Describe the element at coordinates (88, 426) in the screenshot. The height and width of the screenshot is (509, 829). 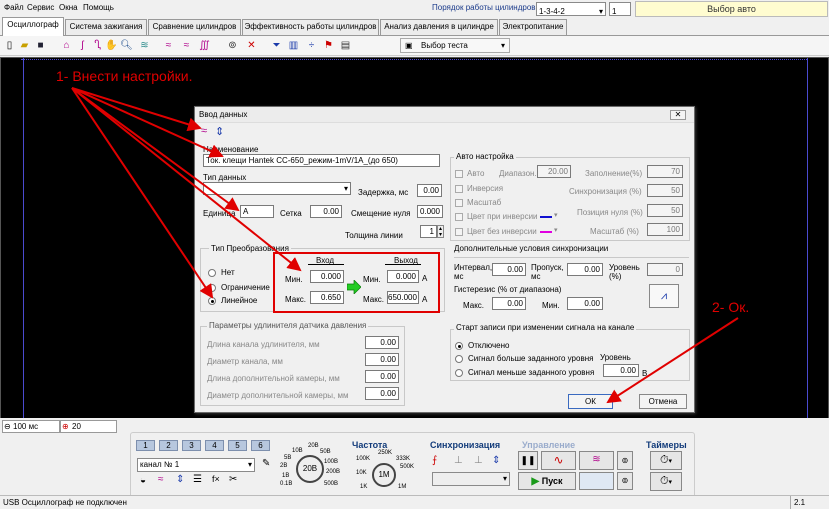
I see `count-select: ⊕ 20` at that location.